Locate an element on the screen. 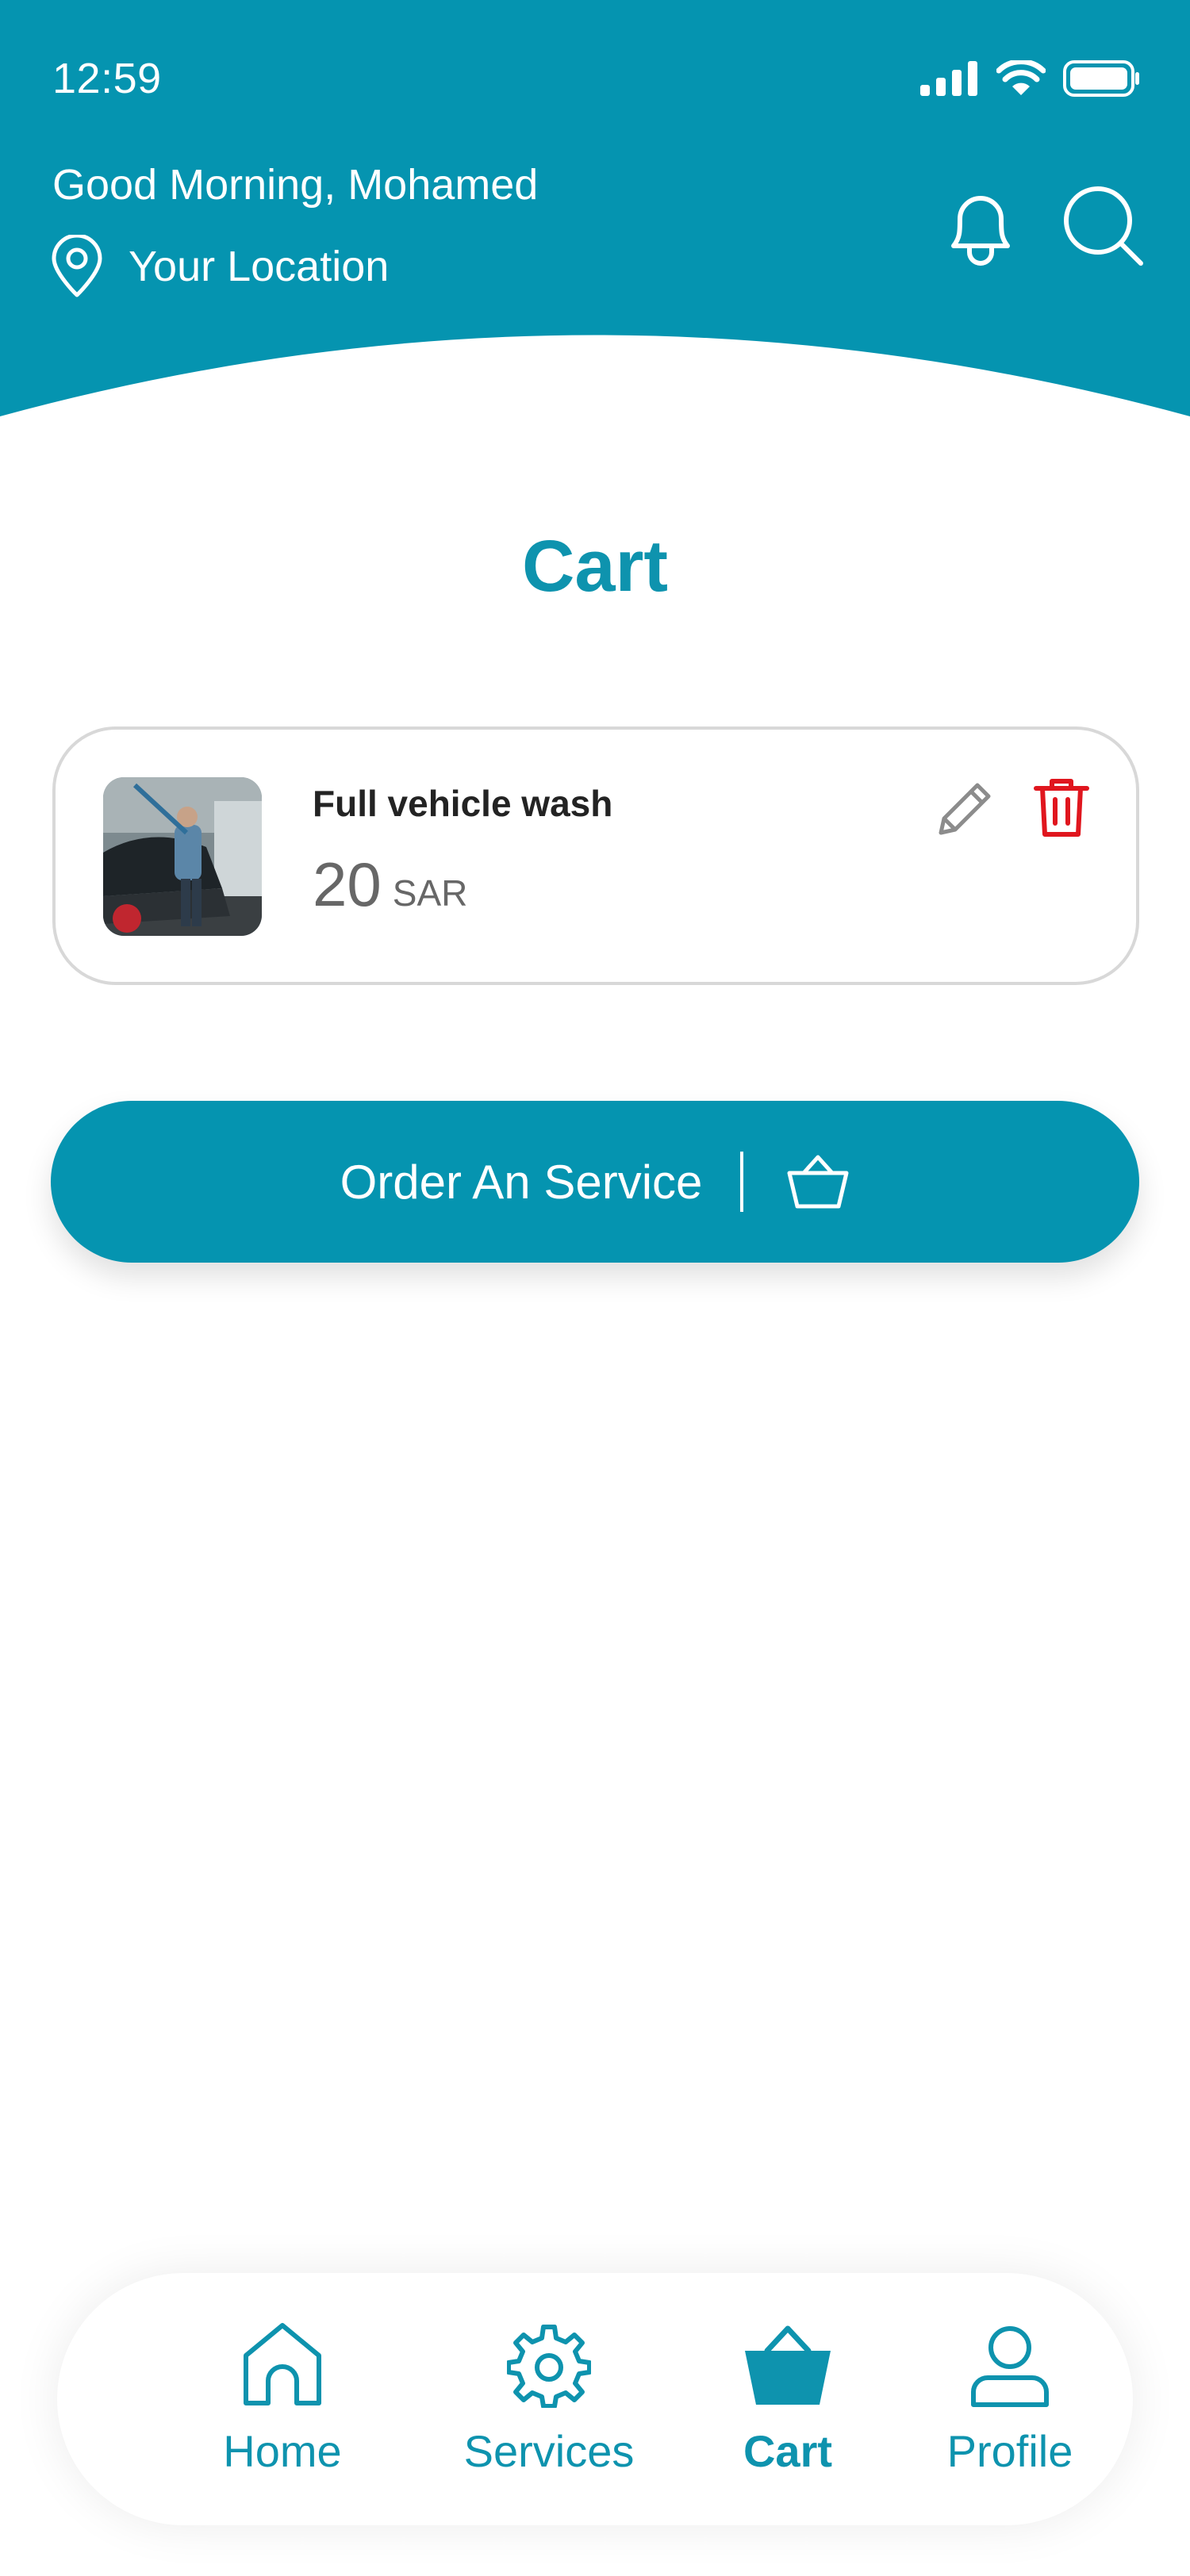 The width and height of the screenshot is (1190, 2576). car-wash-photo is located at coordinates (182, 857).